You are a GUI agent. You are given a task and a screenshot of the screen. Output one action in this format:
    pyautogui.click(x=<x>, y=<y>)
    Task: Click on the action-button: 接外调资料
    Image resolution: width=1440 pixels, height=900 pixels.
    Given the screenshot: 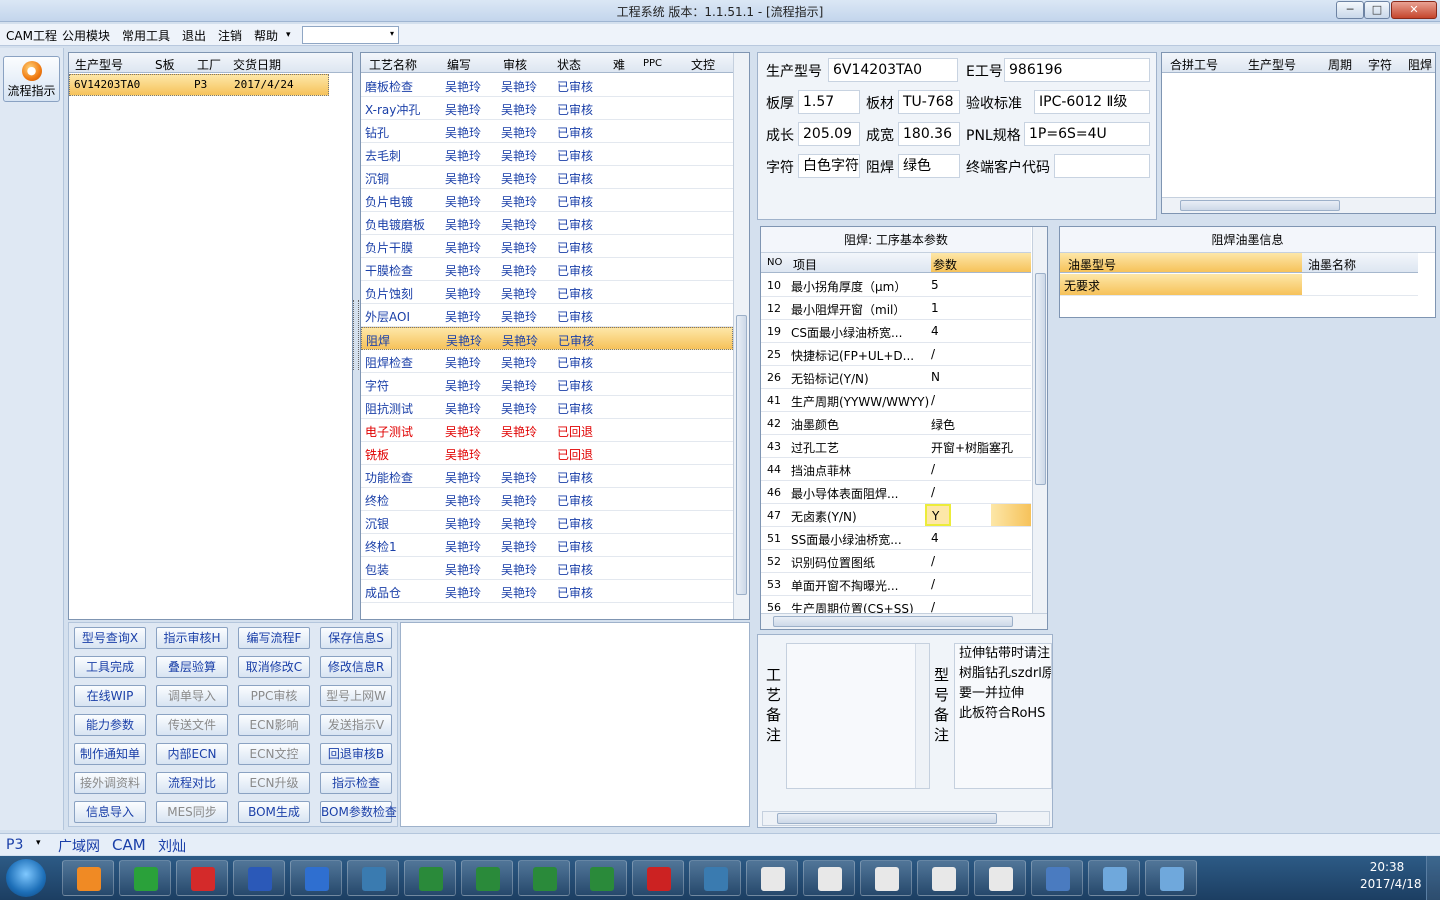 What is the action you would take?
    pyautogui.click(x=110, y=783)
    